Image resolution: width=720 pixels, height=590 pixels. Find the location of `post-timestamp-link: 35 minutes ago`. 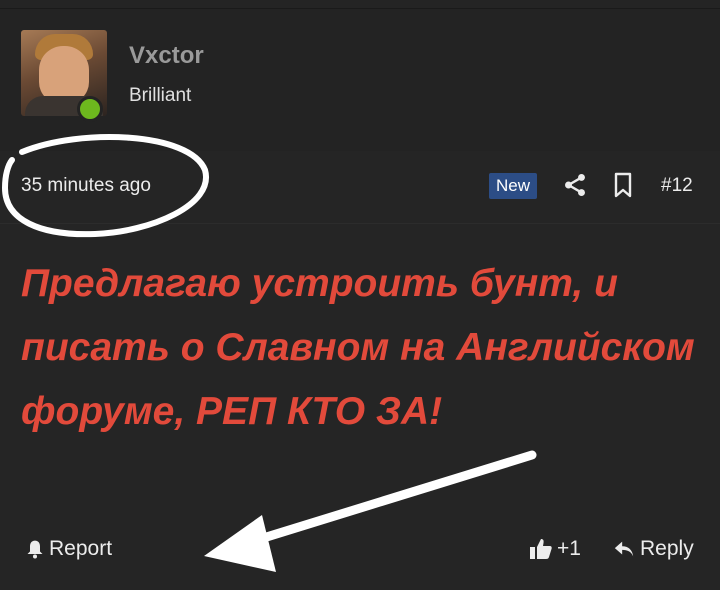

post-timestamp-link: 35 minutes ago is located at coordinates (86, 186).